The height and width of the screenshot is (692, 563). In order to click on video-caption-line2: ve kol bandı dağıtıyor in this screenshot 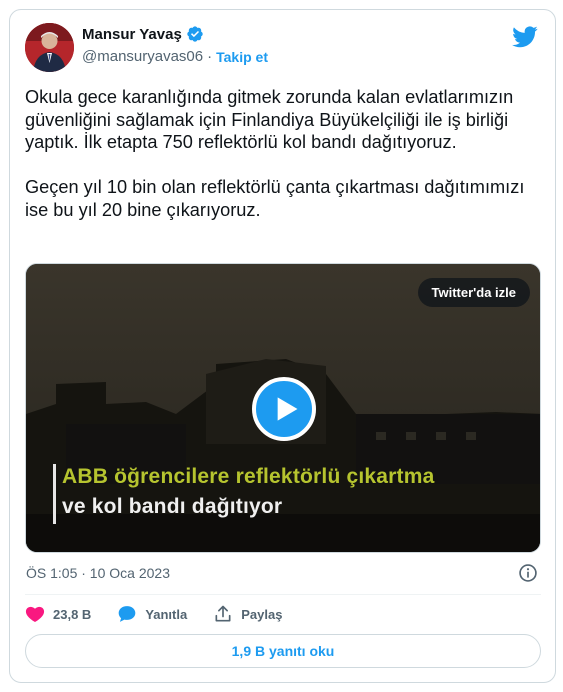, I will do `click(172, 506)`.